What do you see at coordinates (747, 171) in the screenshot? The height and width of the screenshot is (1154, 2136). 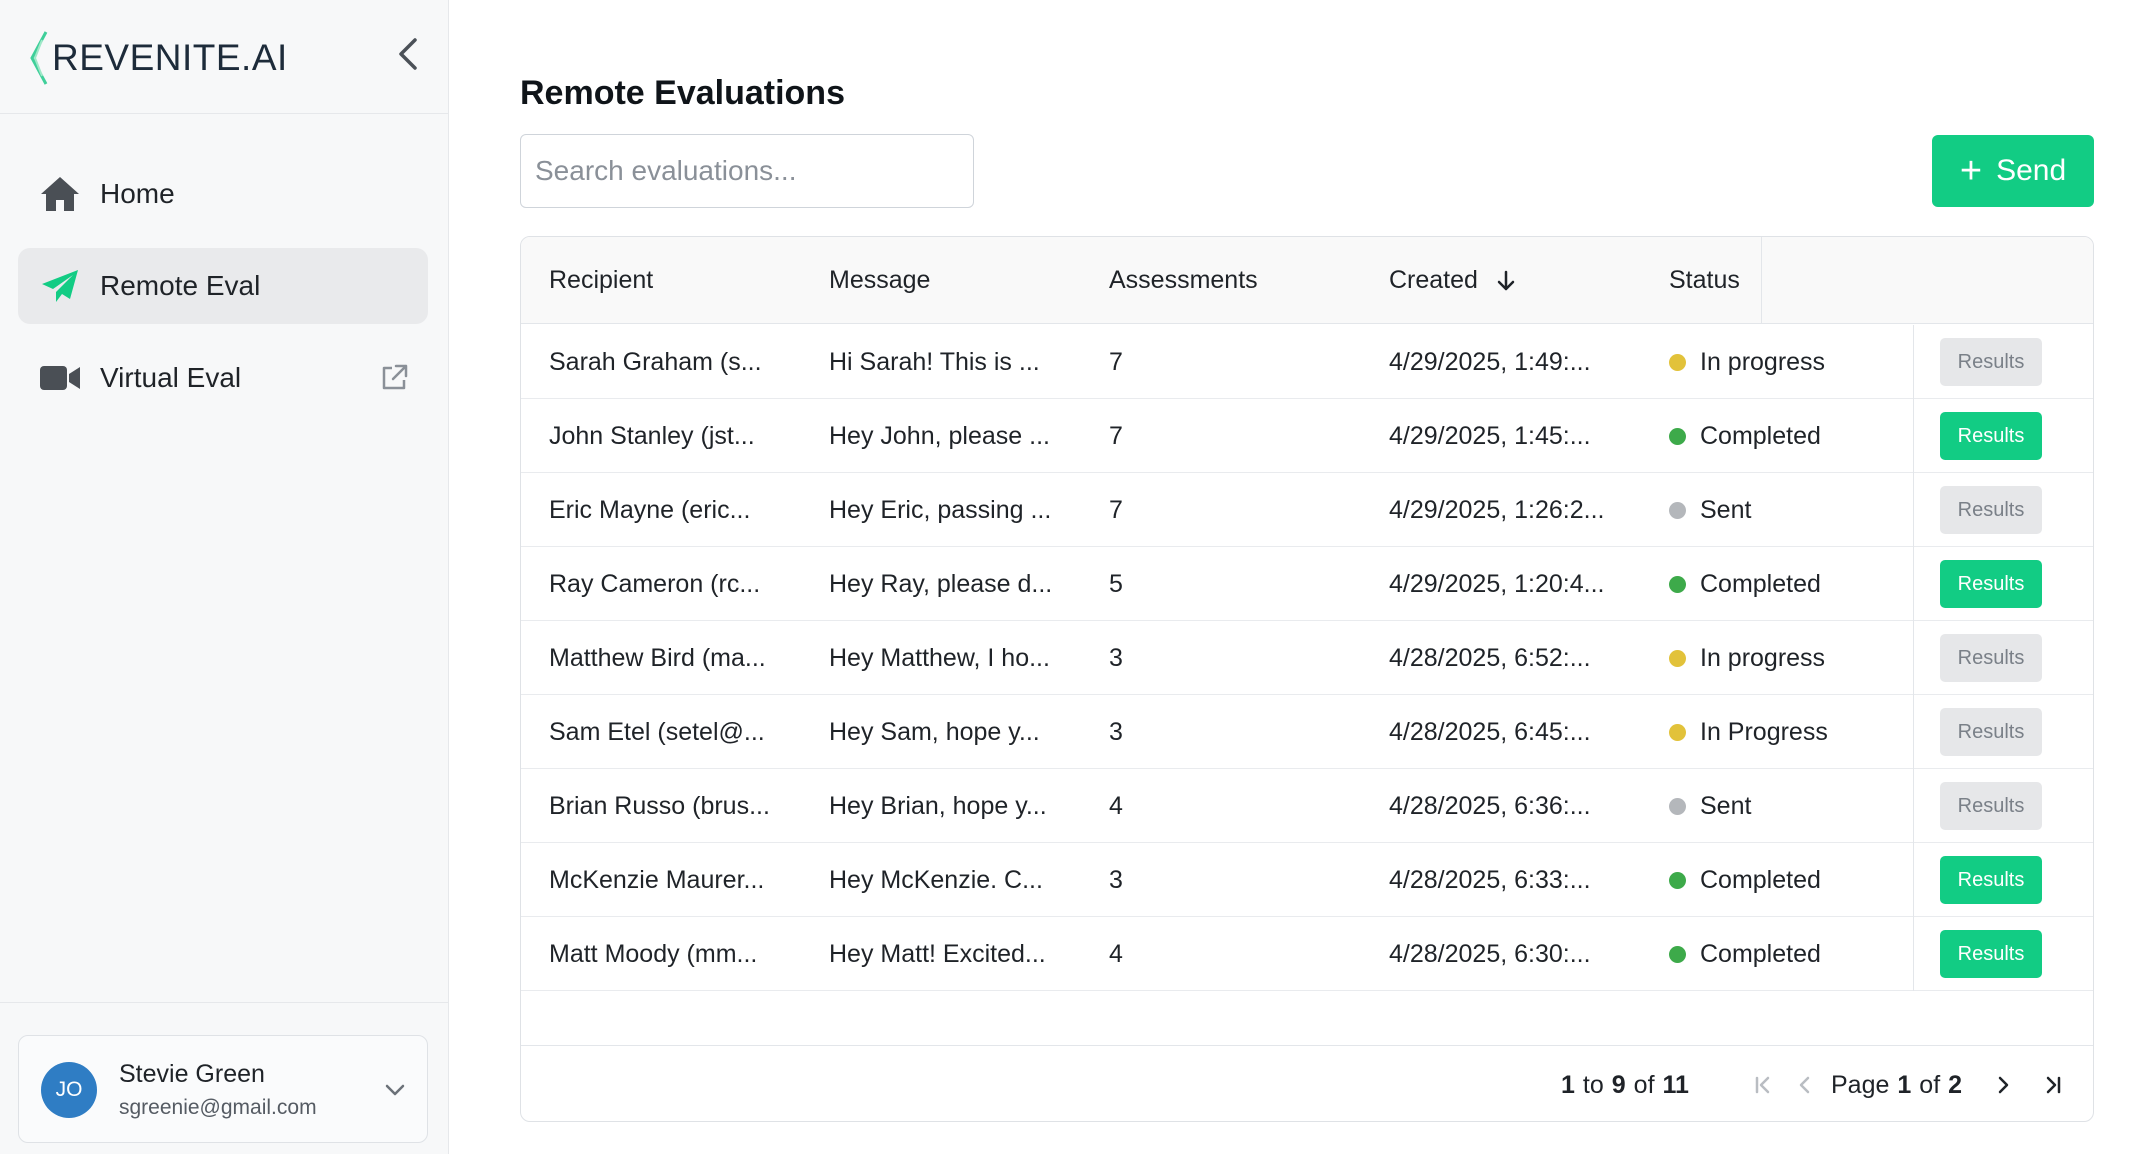 I see `search-input` at bounding box center [747, 171].